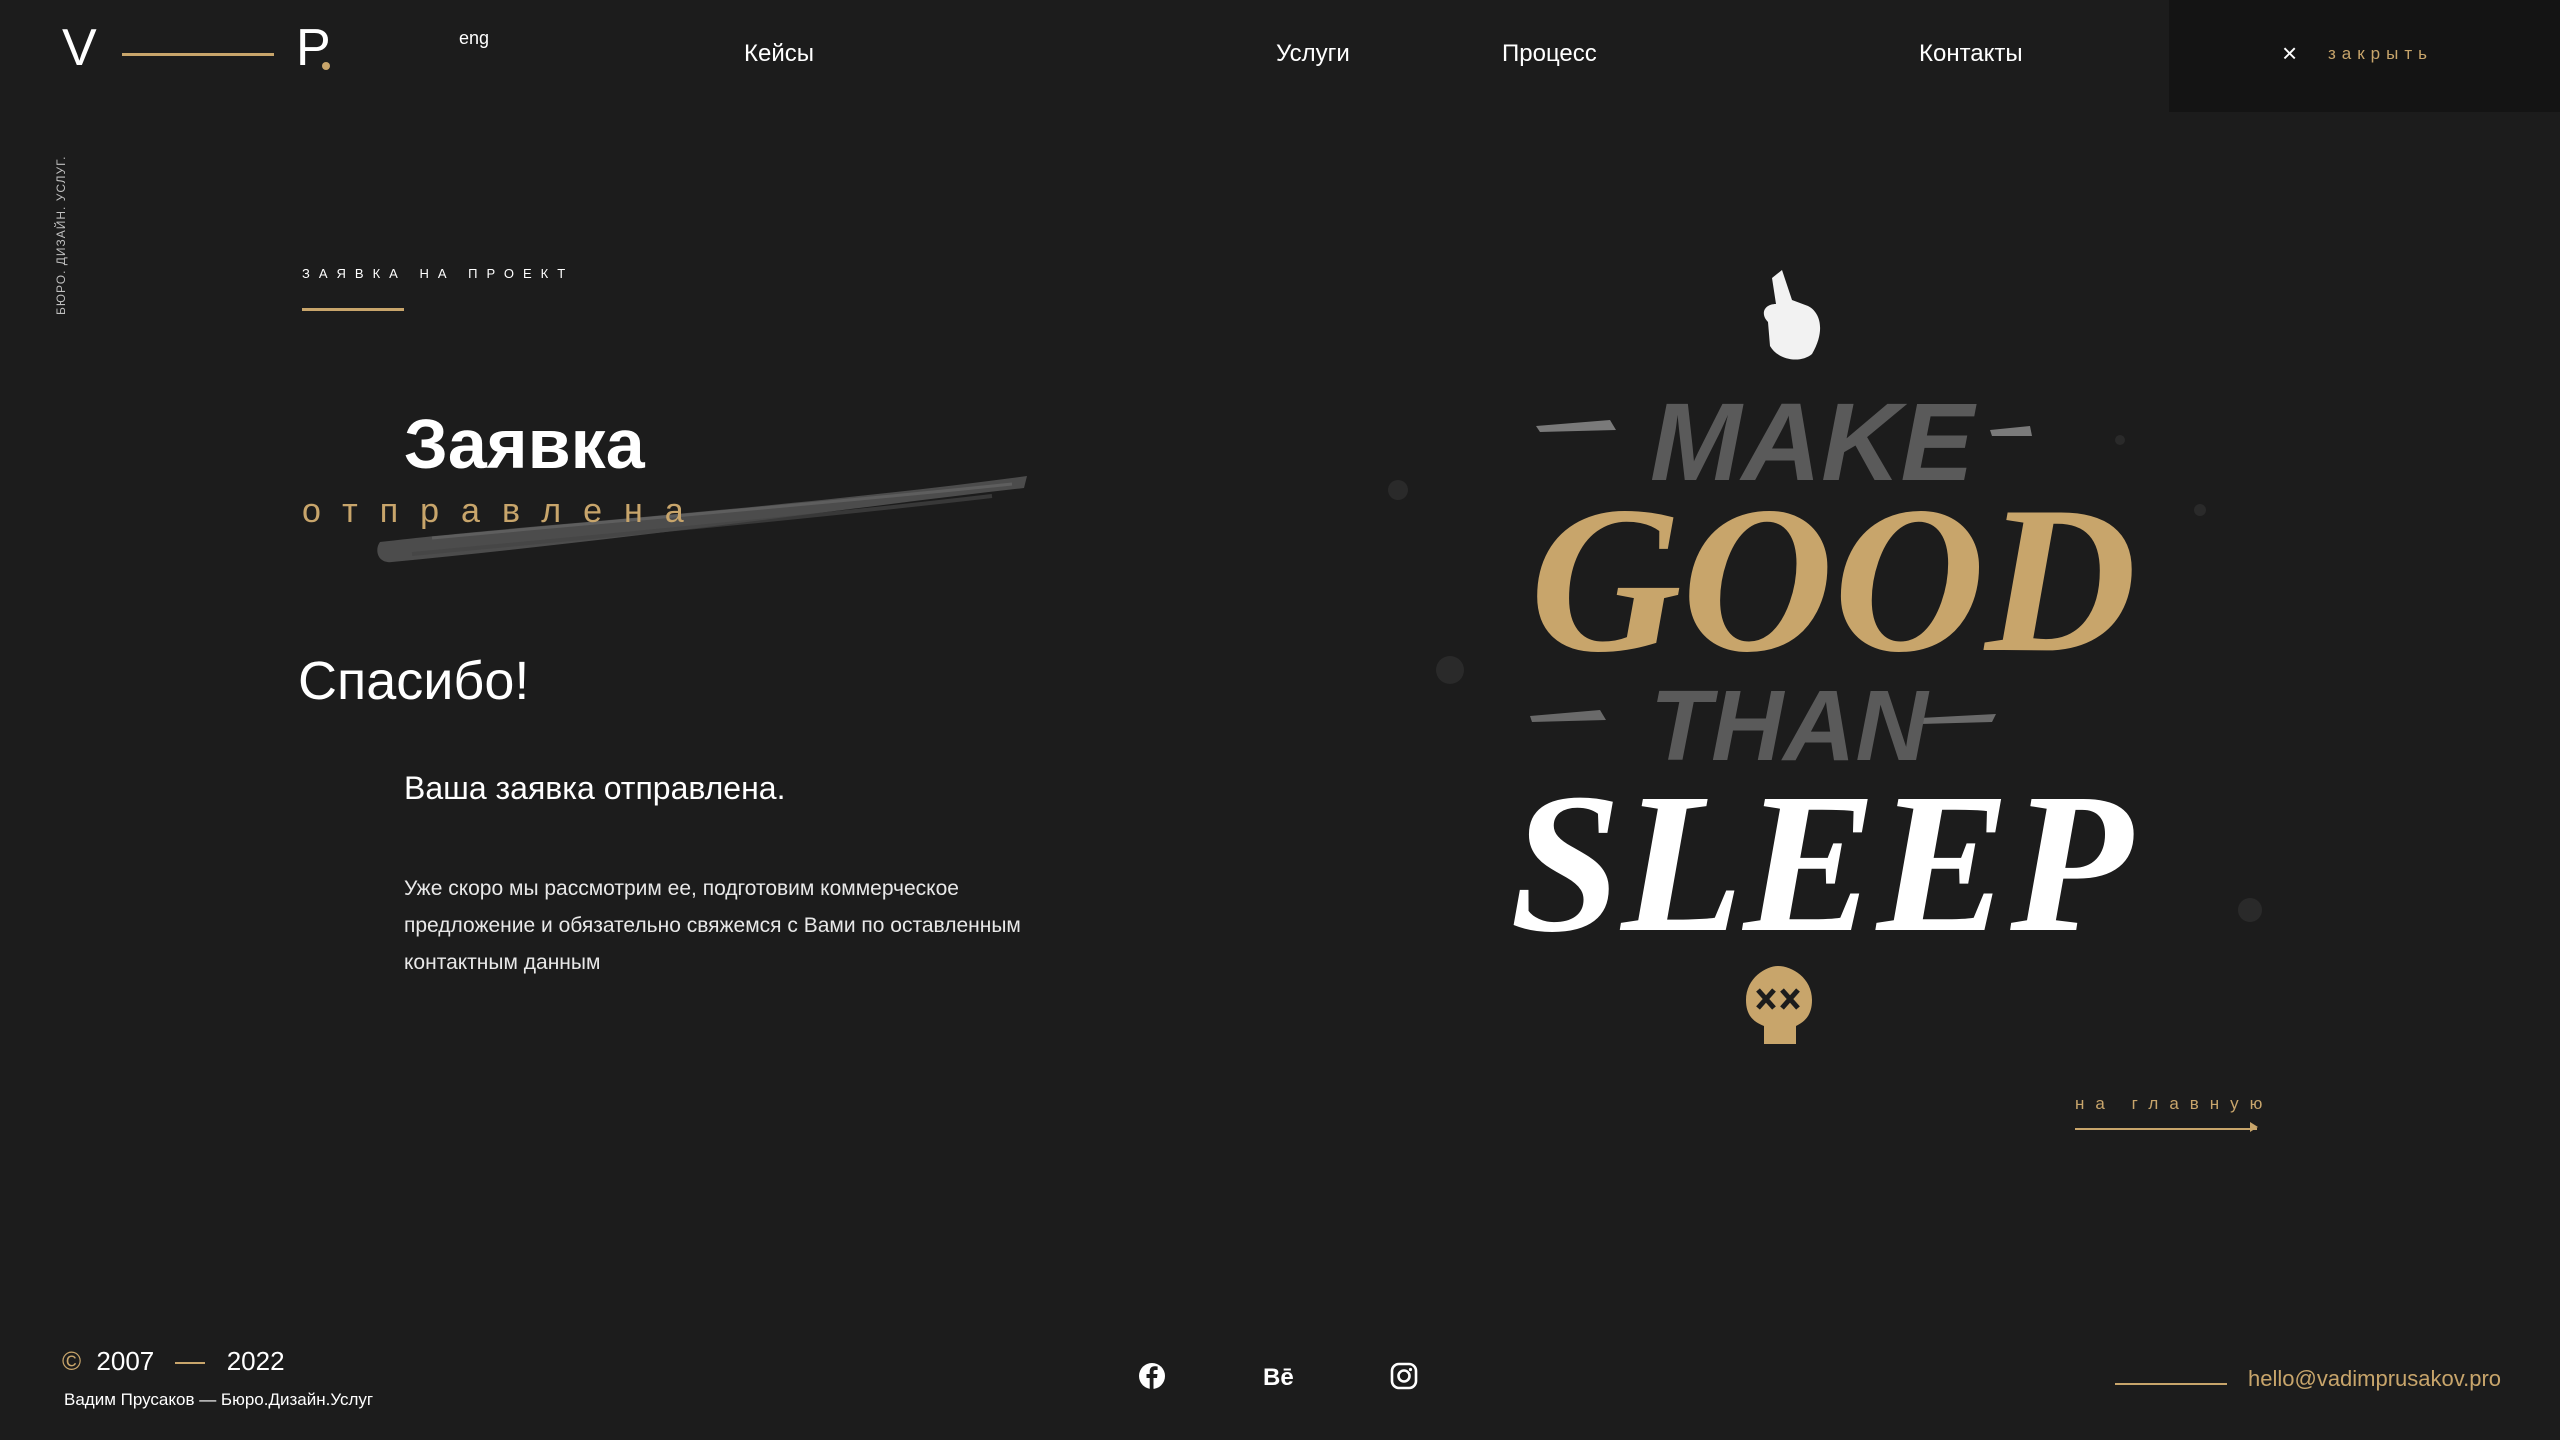 This screenshot has width=2560, height=1440. I want to click on contact-email-link: hello@vadimprusakov.pro, so click(2374, 1379).